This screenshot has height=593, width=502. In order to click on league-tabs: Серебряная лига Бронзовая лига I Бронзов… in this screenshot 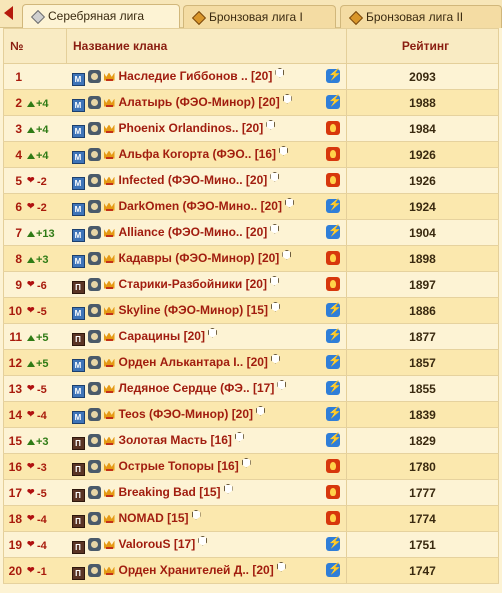, I will do `click(251, 14)`.